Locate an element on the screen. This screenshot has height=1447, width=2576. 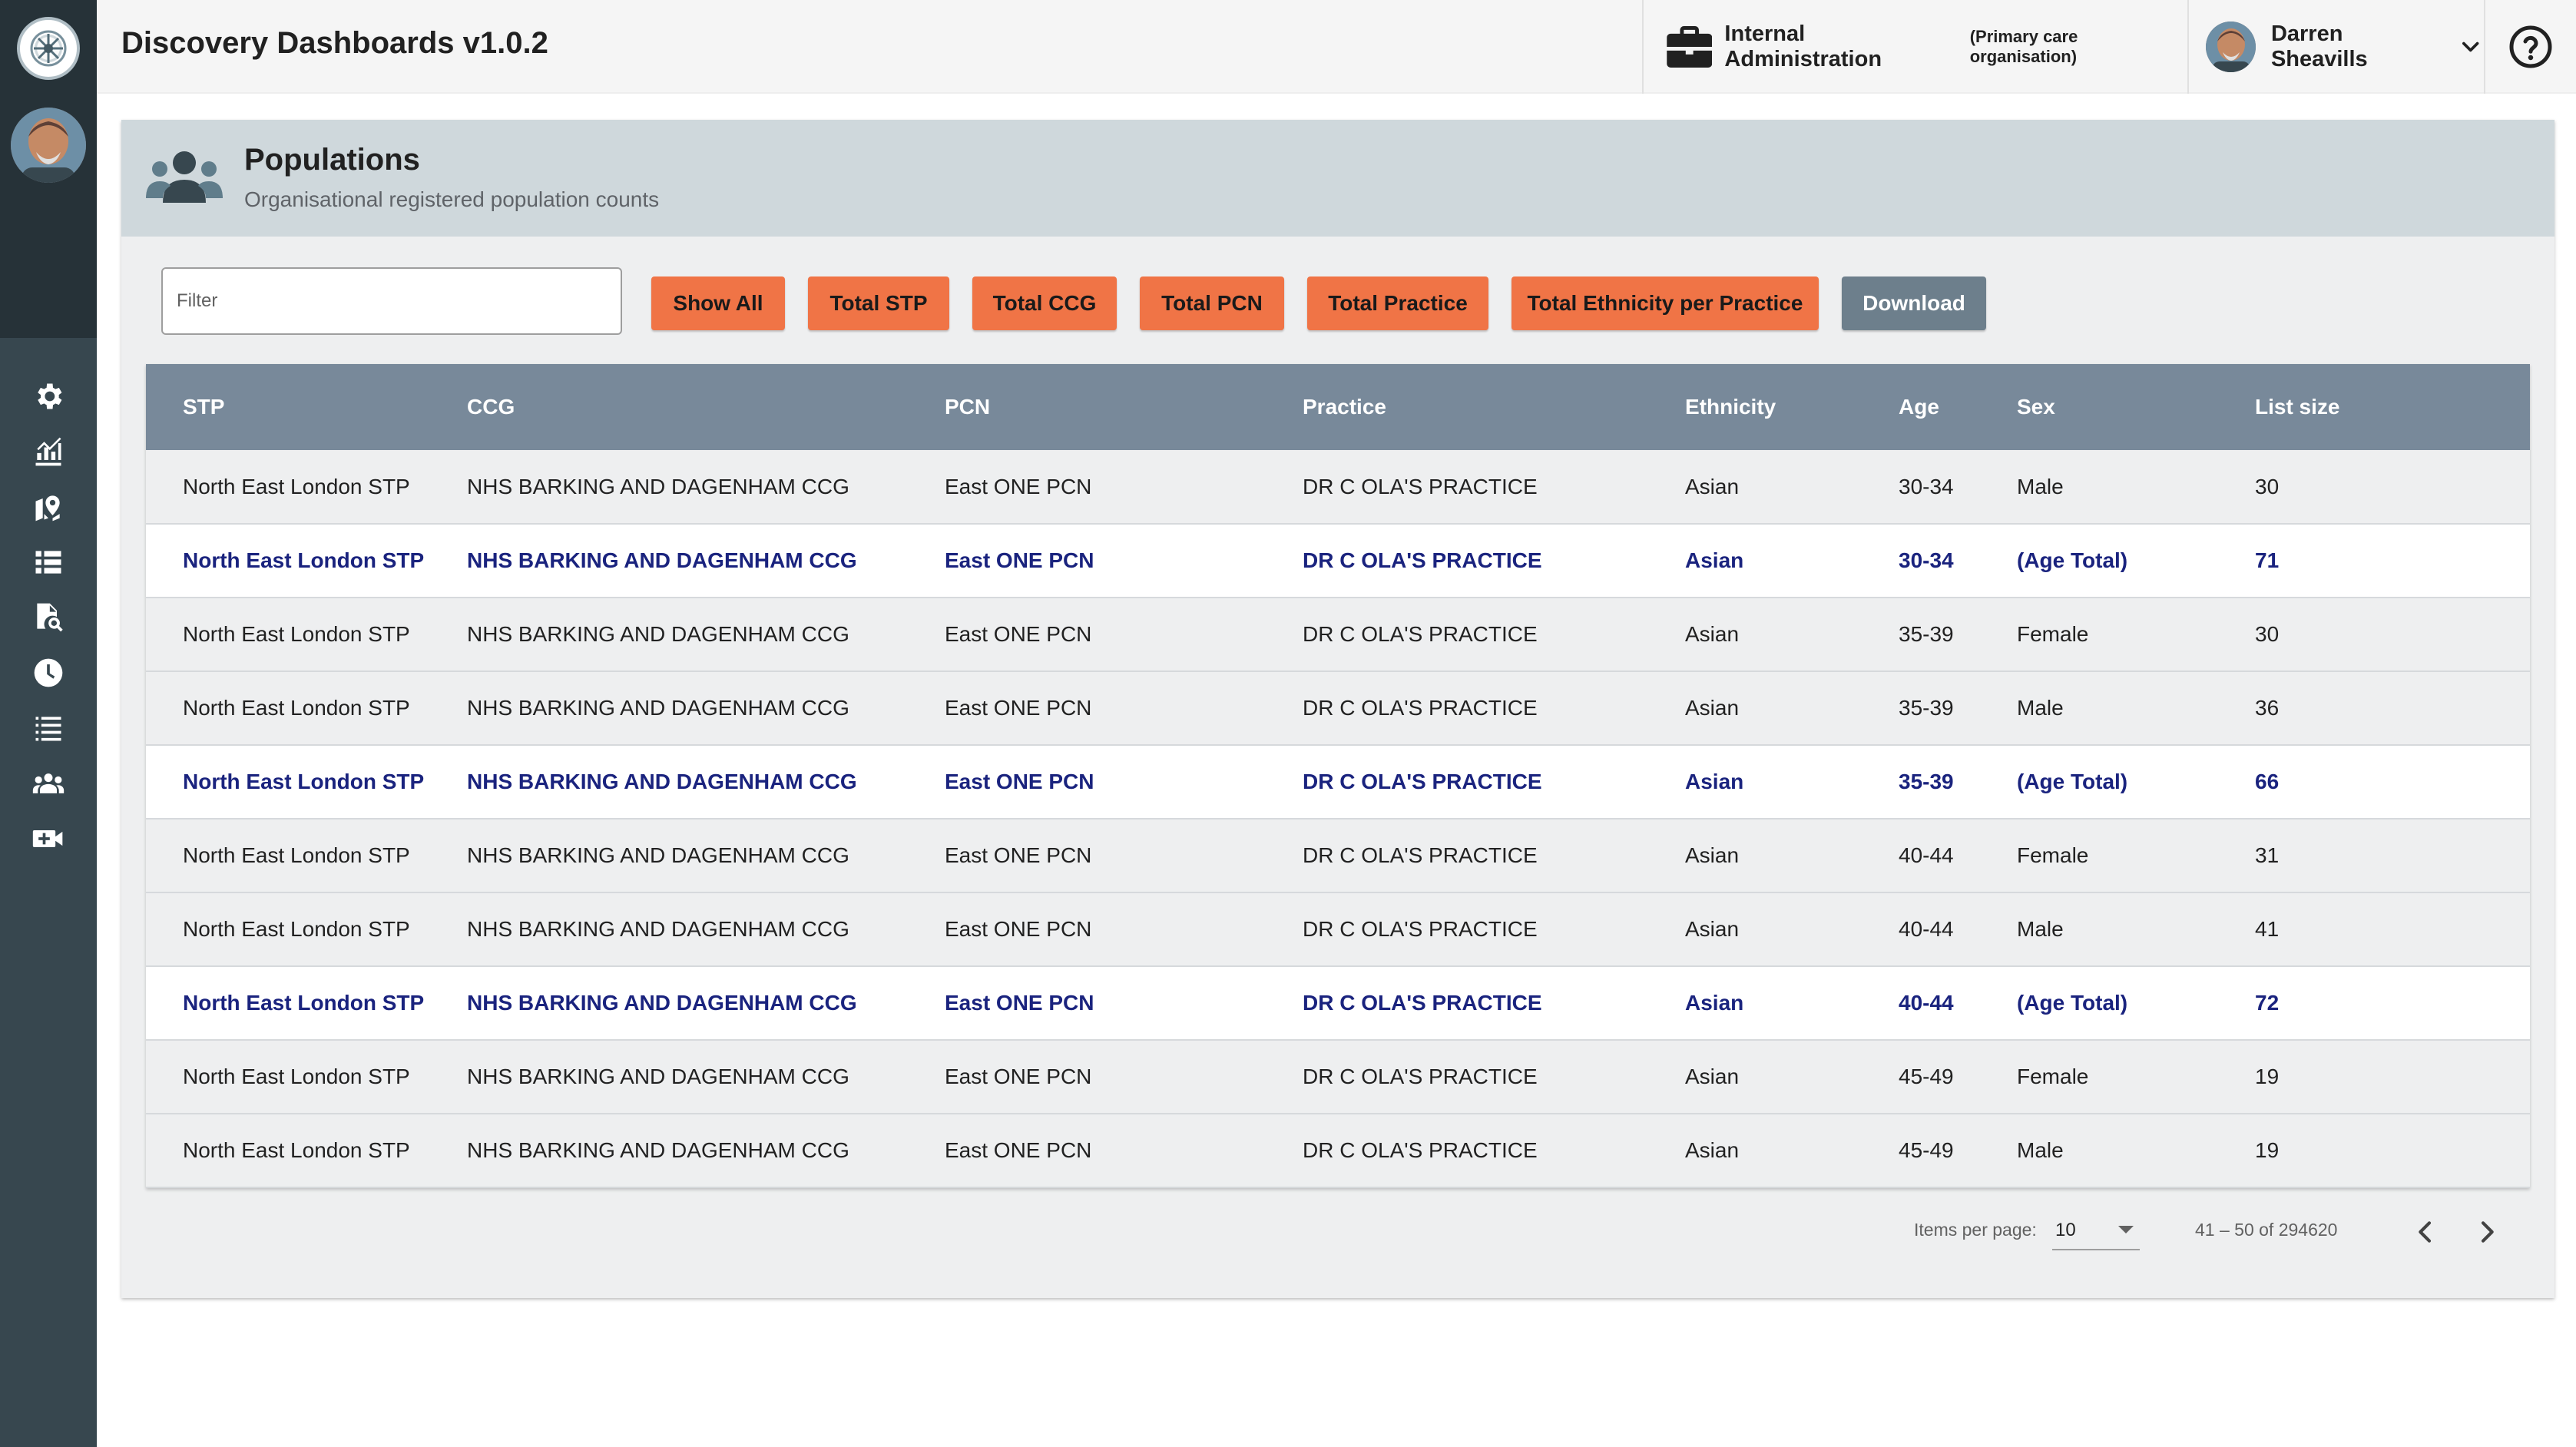
app-logo is located at coordinates (49, 48).